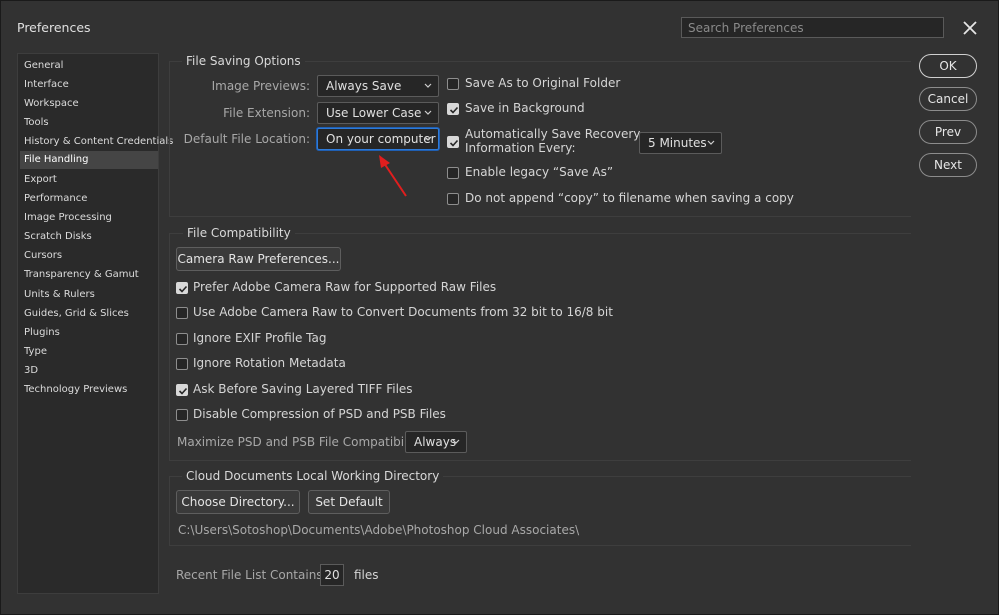  I want to click on recent-file-list-label: Recent File List Contains:, so click(251, 575).